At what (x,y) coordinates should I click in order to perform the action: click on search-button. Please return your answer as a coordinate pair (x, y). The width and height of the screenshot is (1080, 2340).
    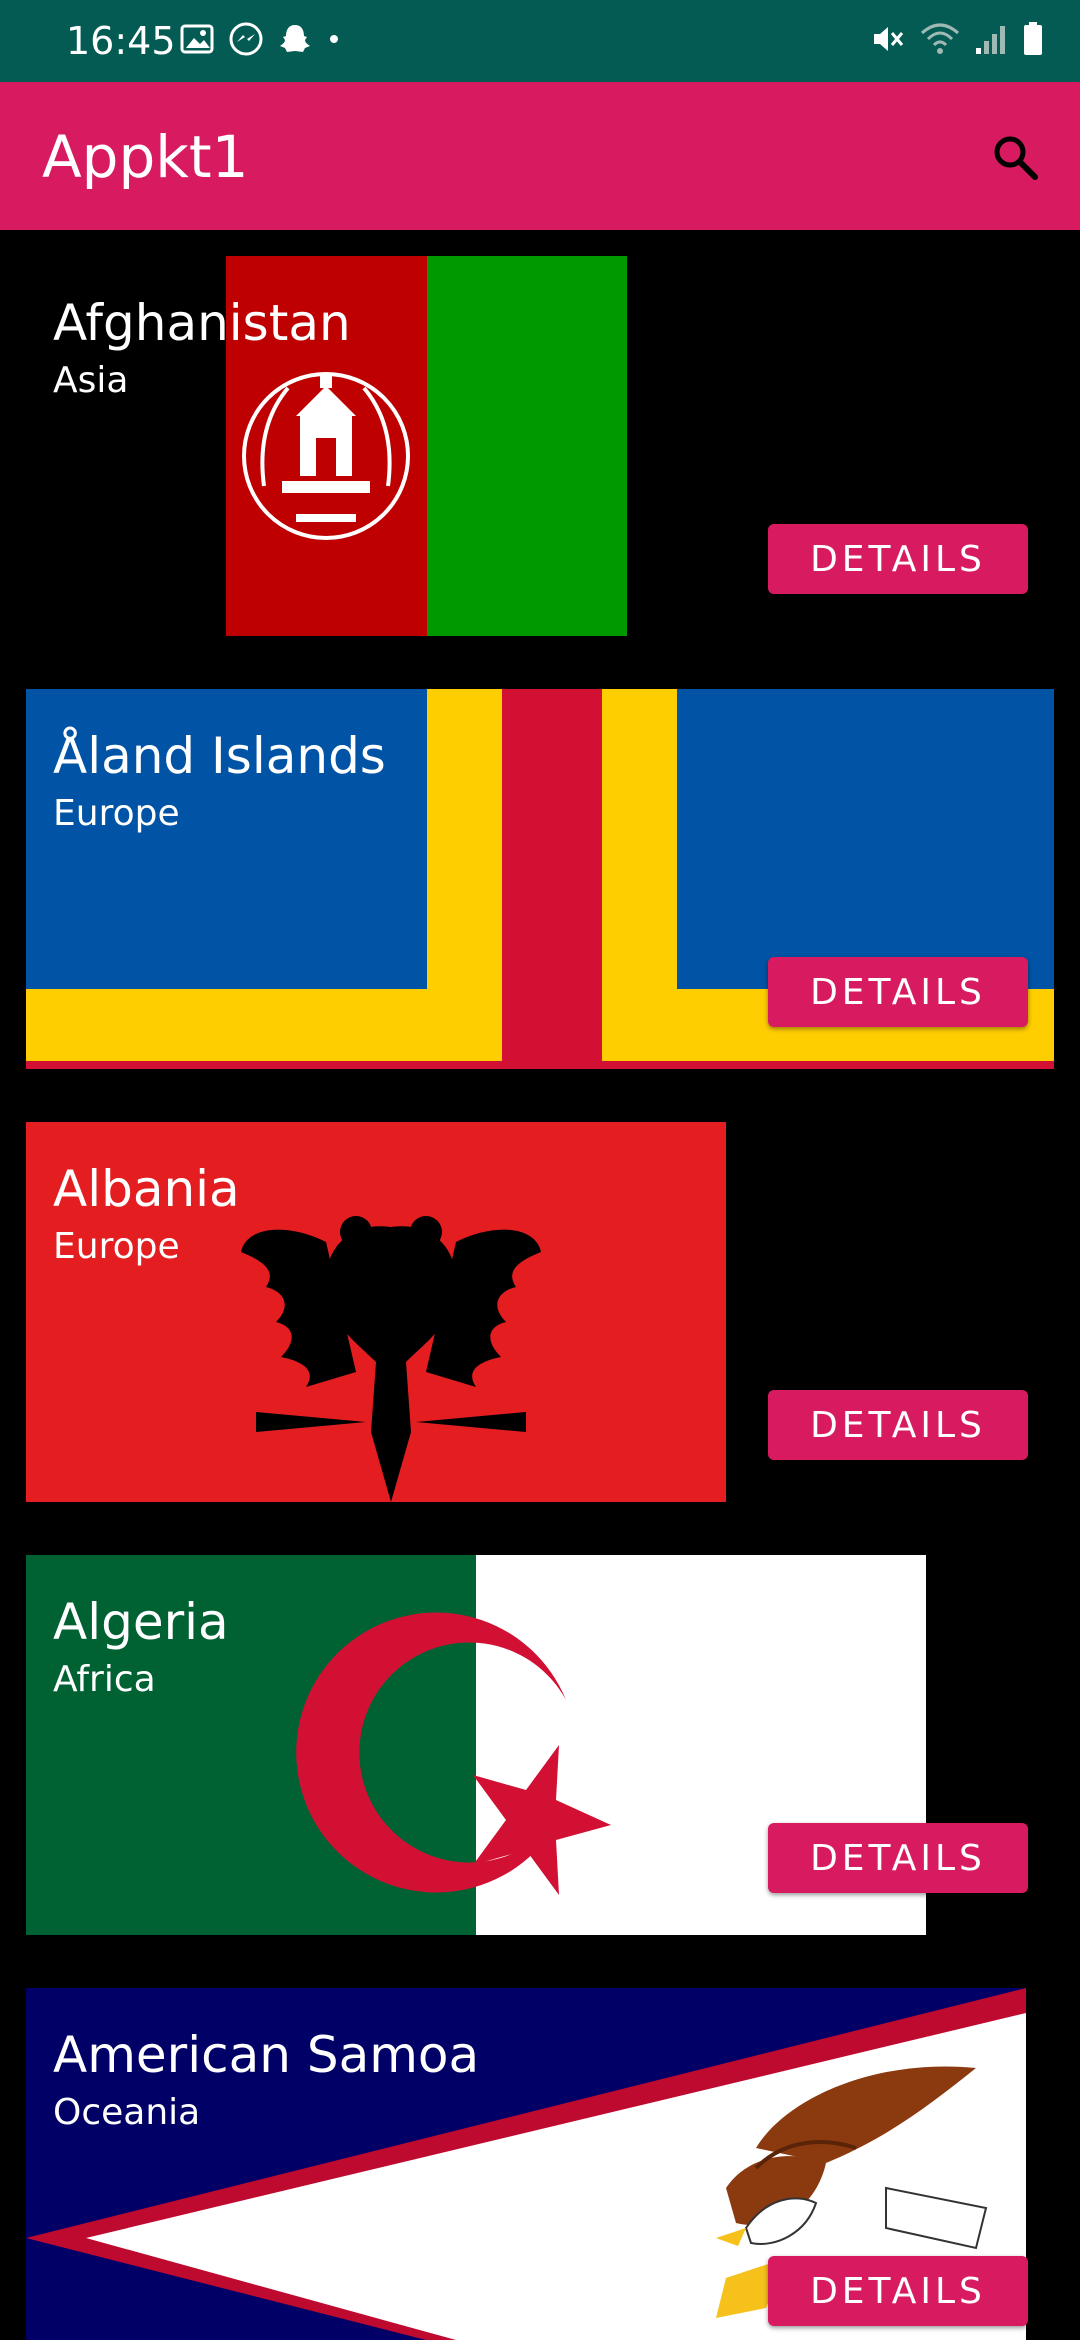
    Looking at the image, I should click on (1015, 157).